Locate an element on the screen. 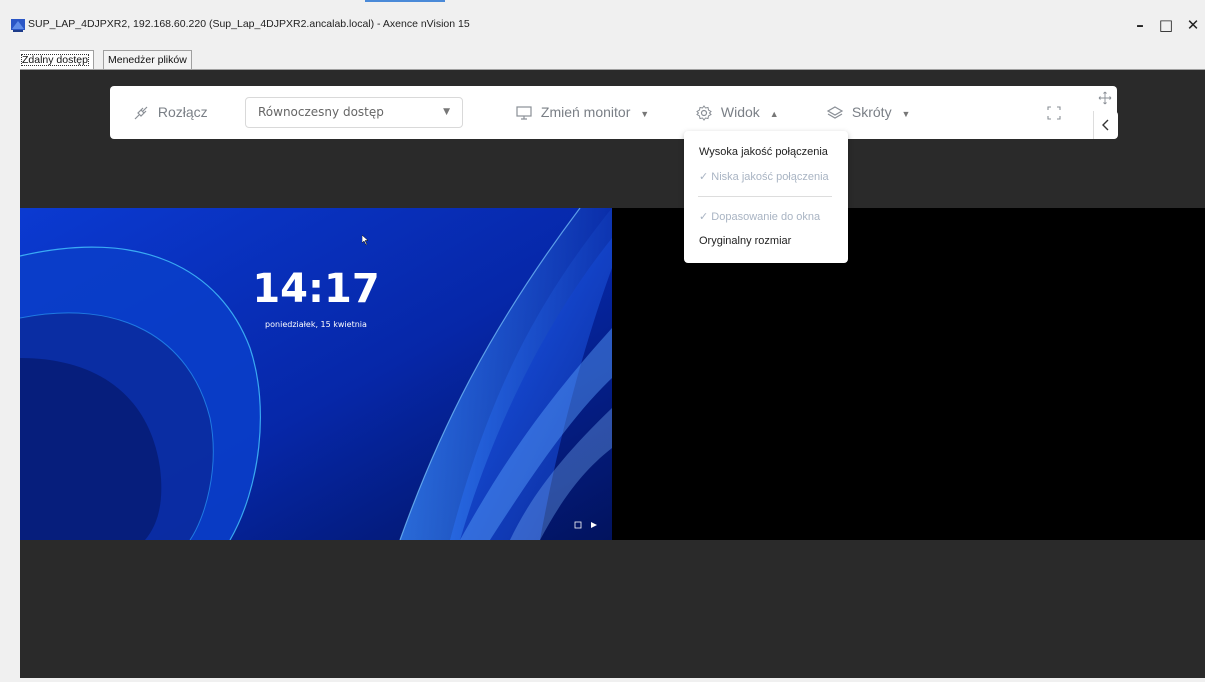 Image resolution: width=1205 pixels, height=682 pixels. close-button: ✕ is located at coordinates (1193, 25).